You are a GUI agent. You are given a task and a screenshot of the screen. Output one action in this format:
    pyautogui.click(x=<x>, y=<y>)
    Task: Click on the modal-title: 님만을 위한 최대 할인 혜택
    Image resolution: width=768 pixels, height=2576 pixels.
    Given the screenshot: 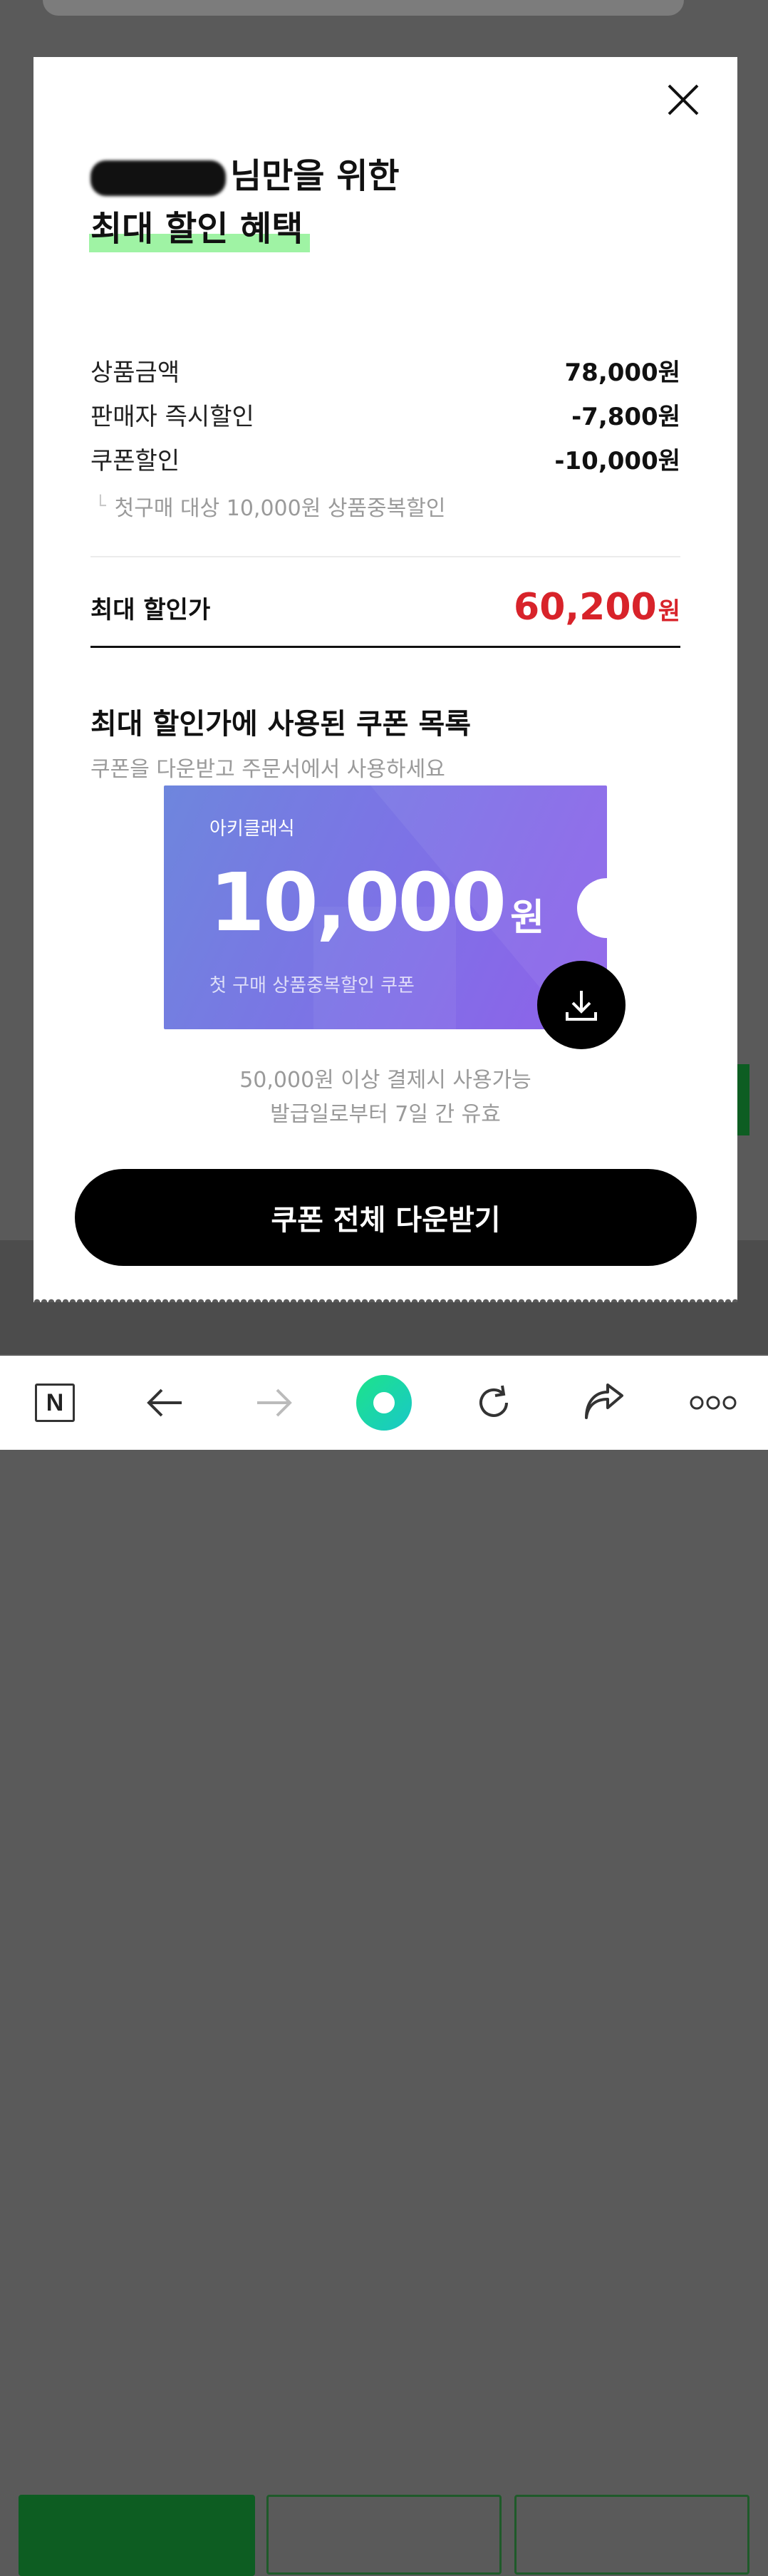 What is the action you would take?
    pyautogui.click(x=244, y=202)
    